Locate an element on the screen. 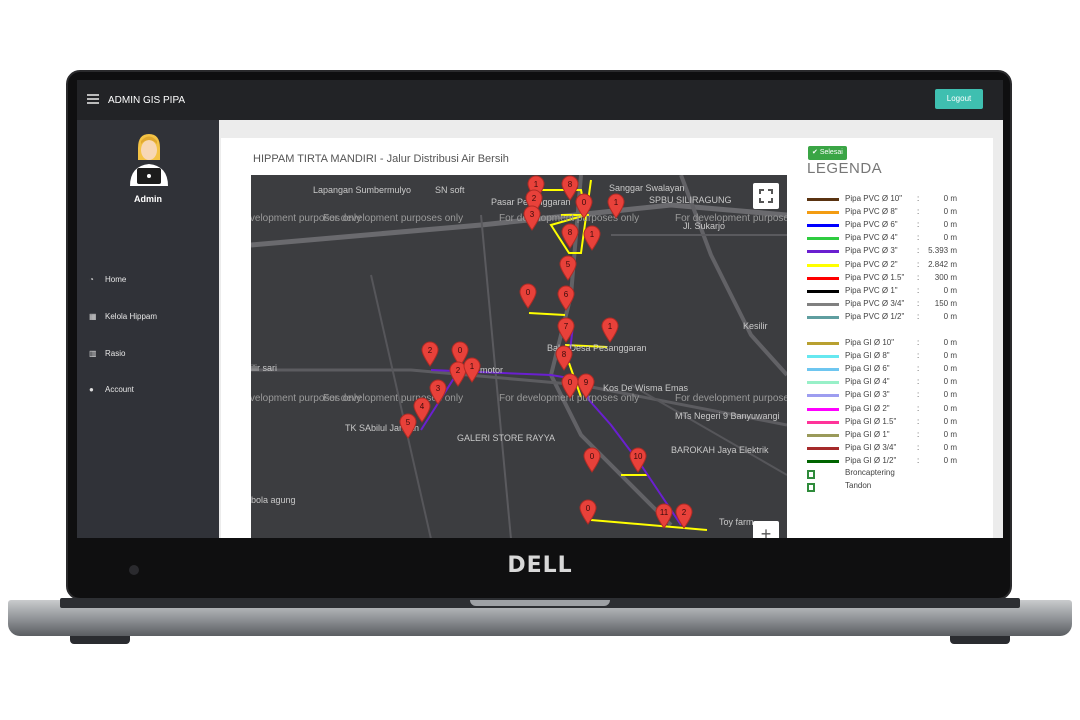 The height and width of the screenshot is (720, 1080). legend-row: Pipa GI Ø 10": 0 m is located at coordinates (897, 344).